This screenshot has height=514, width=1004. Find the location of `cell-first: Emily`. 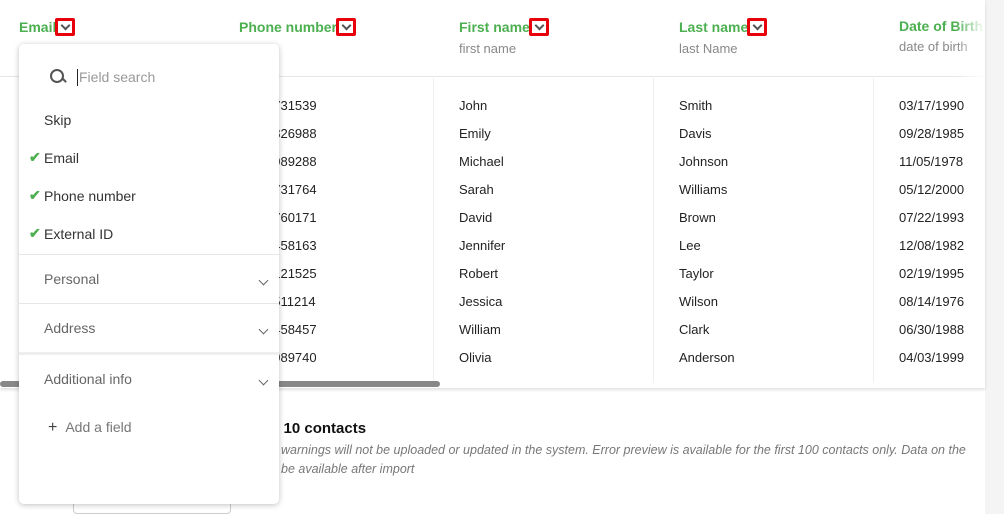

cell-first: Emily is located at coordinates (475, 133).